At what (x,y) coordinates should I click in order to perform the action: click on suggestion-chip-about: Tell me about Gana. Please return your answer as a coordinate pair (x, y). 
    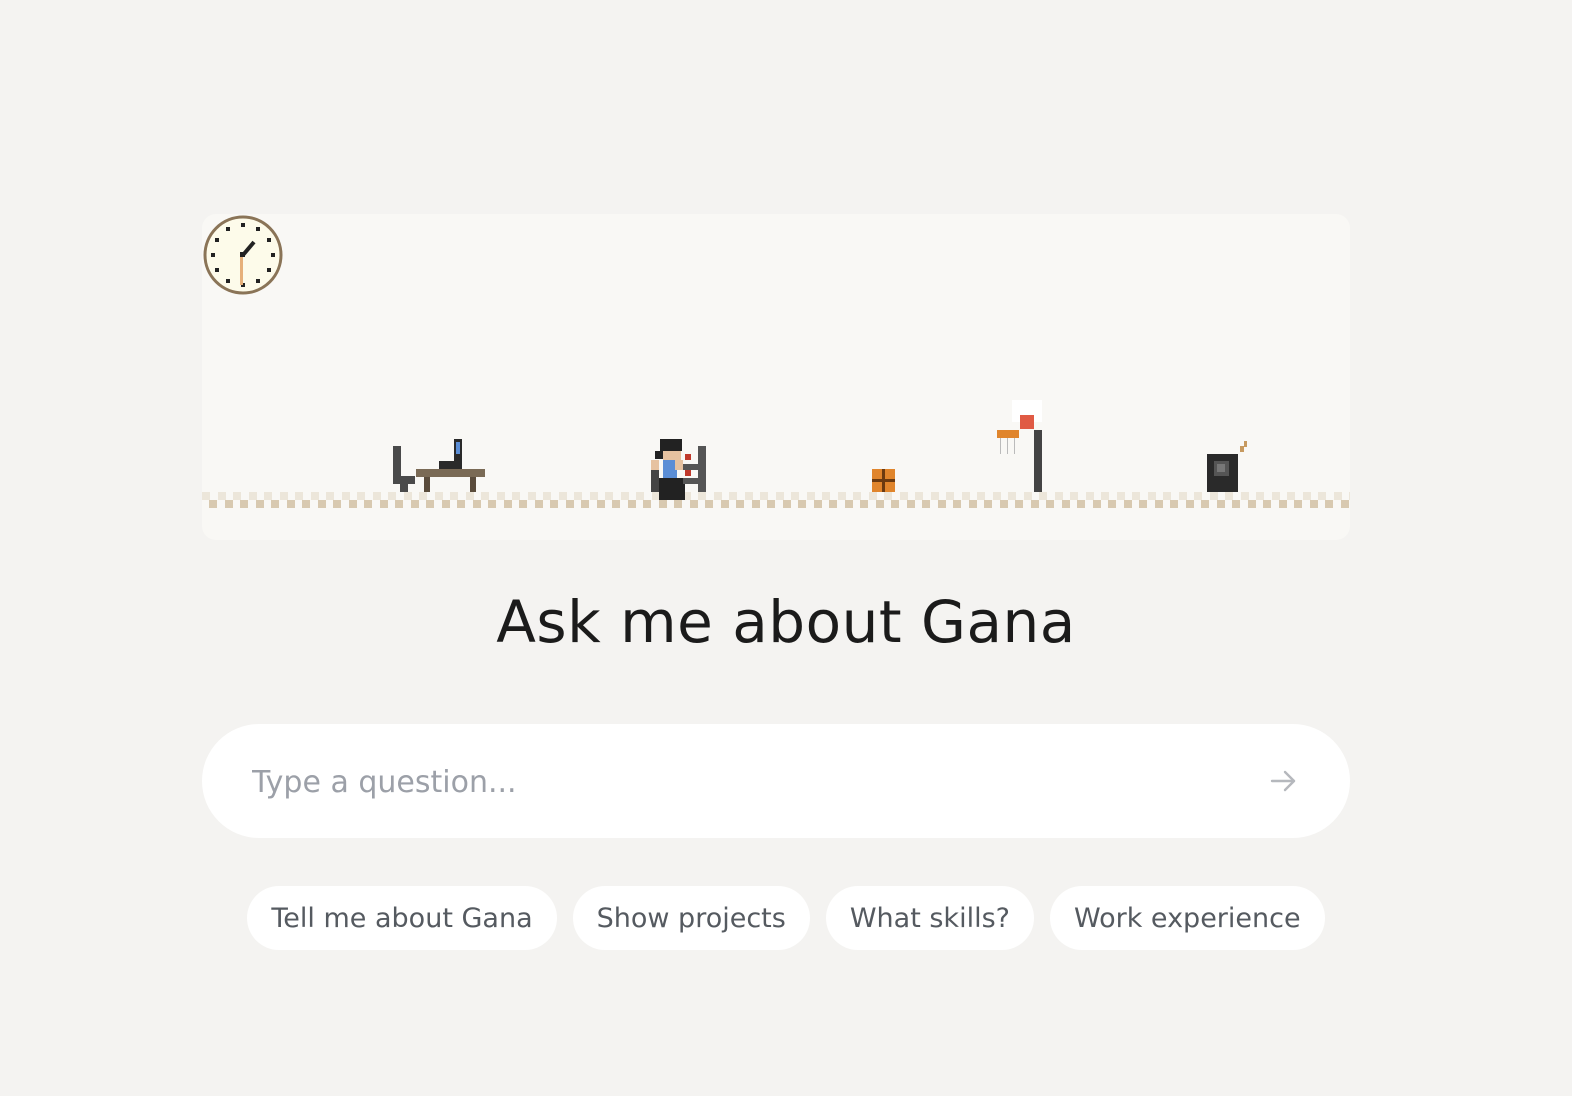
    Looking at the image, I should click on (402, 918).